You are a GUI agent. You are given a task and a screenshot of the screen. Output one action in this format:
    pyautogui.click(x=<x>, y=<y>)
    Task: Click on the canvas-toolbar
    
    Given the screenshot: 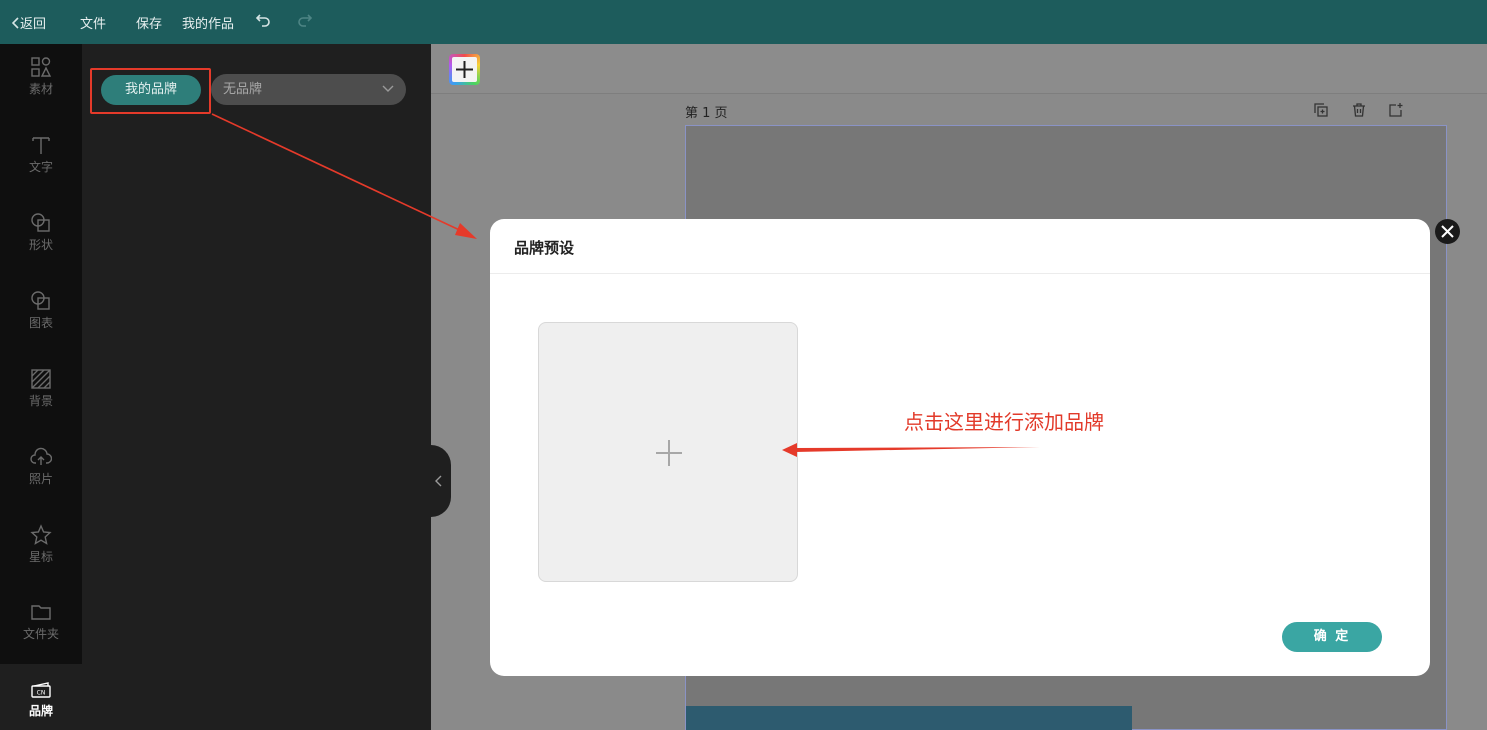 What is the action you would take?
    pyautogui.click(x=959, y=69)
    